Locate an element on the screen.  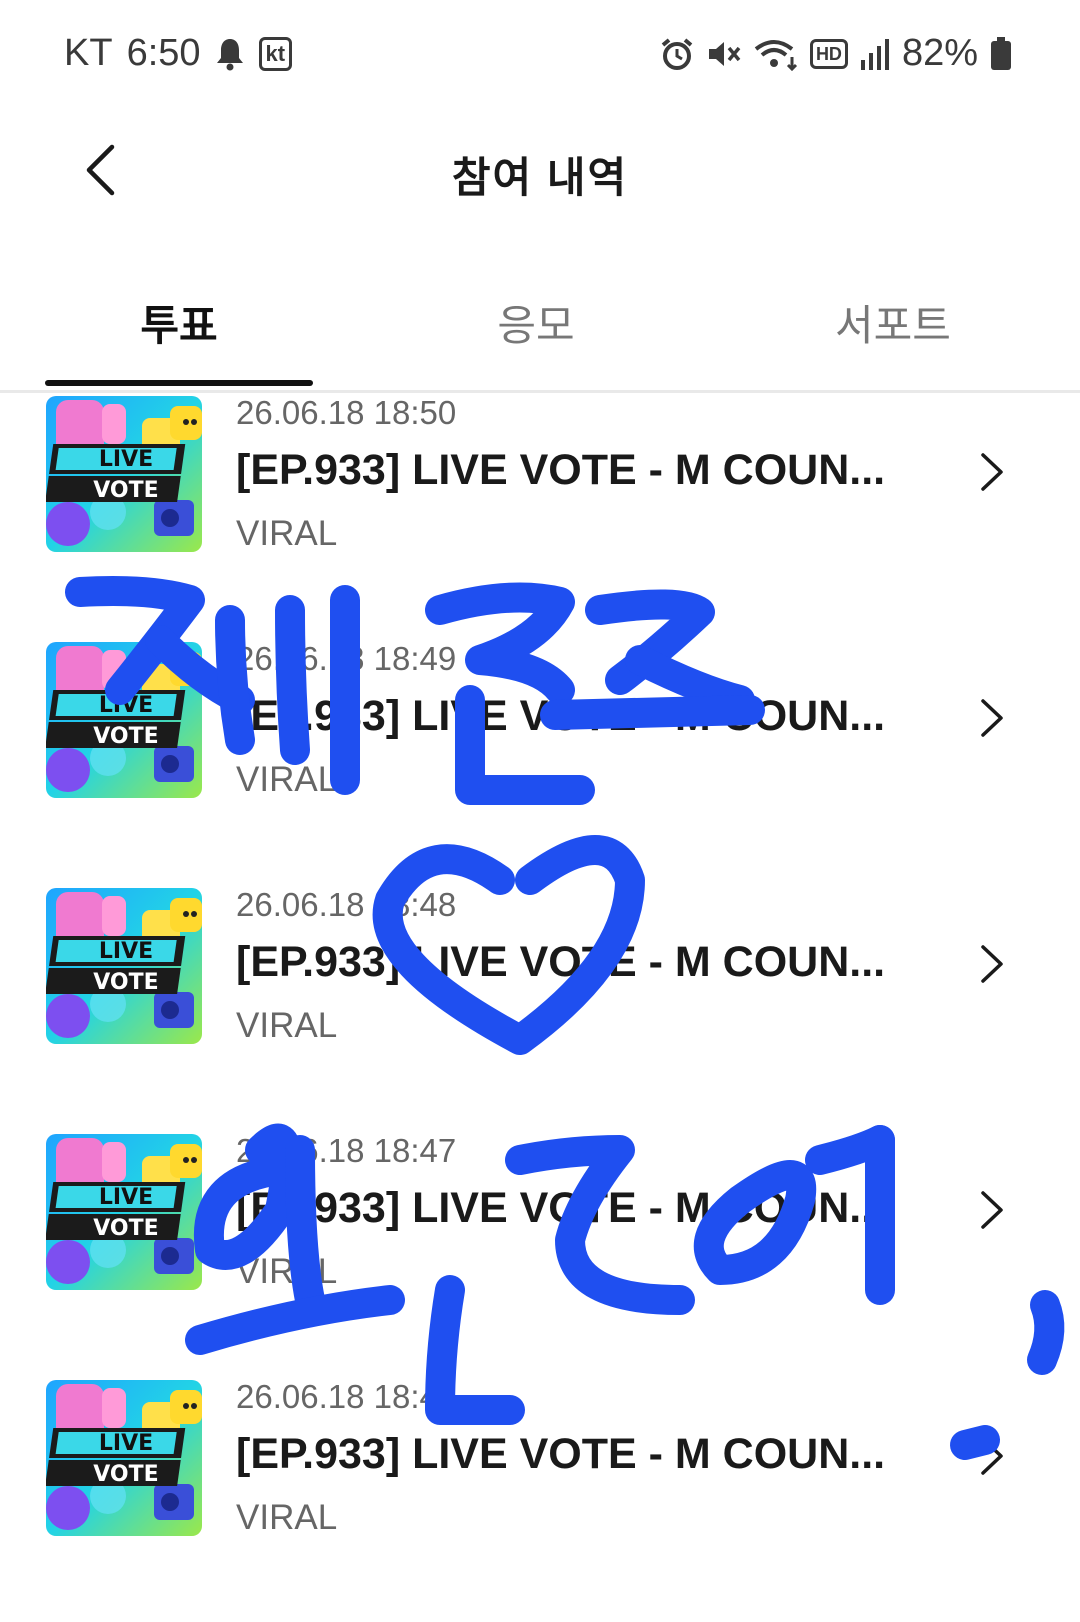
hd-voice-icon: HD is located at coordinates (828, 53).